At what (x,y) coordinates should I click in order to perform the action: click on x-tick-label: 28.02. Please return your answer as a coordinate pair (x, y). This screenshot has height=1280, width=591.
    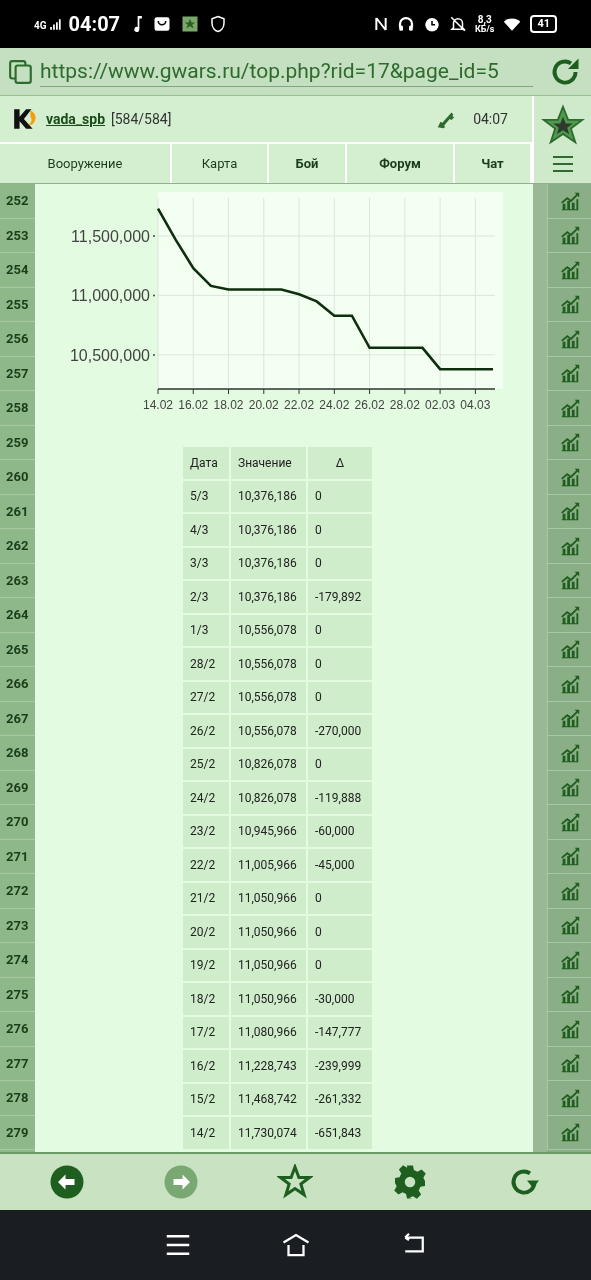
    Looking at the image, I should click on (404, 405).